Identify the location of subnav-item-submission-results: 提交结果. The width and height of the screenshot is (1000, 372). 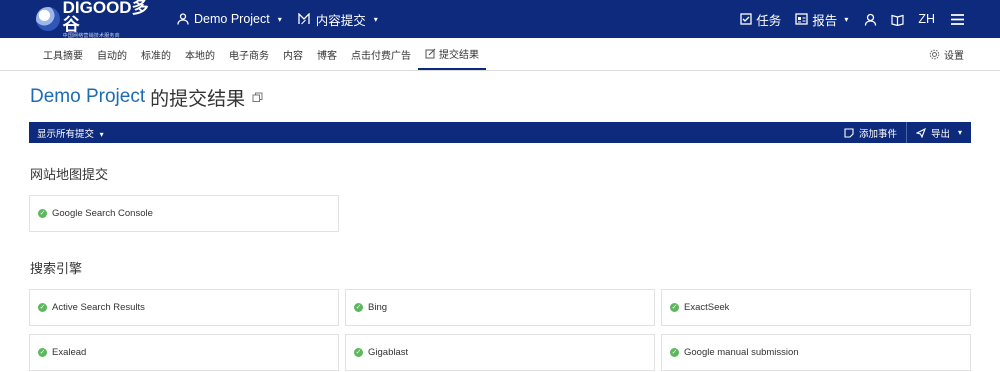
(452, 54).